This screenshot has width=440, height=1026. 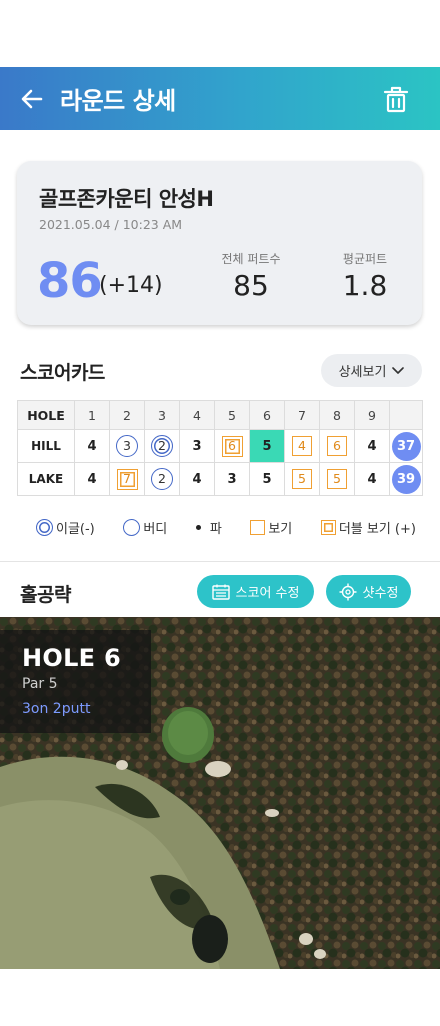 What do you see at coordinates (302, 415) in the screenshot?
I see `hole-number: 7` at bounding box center [302, 415].